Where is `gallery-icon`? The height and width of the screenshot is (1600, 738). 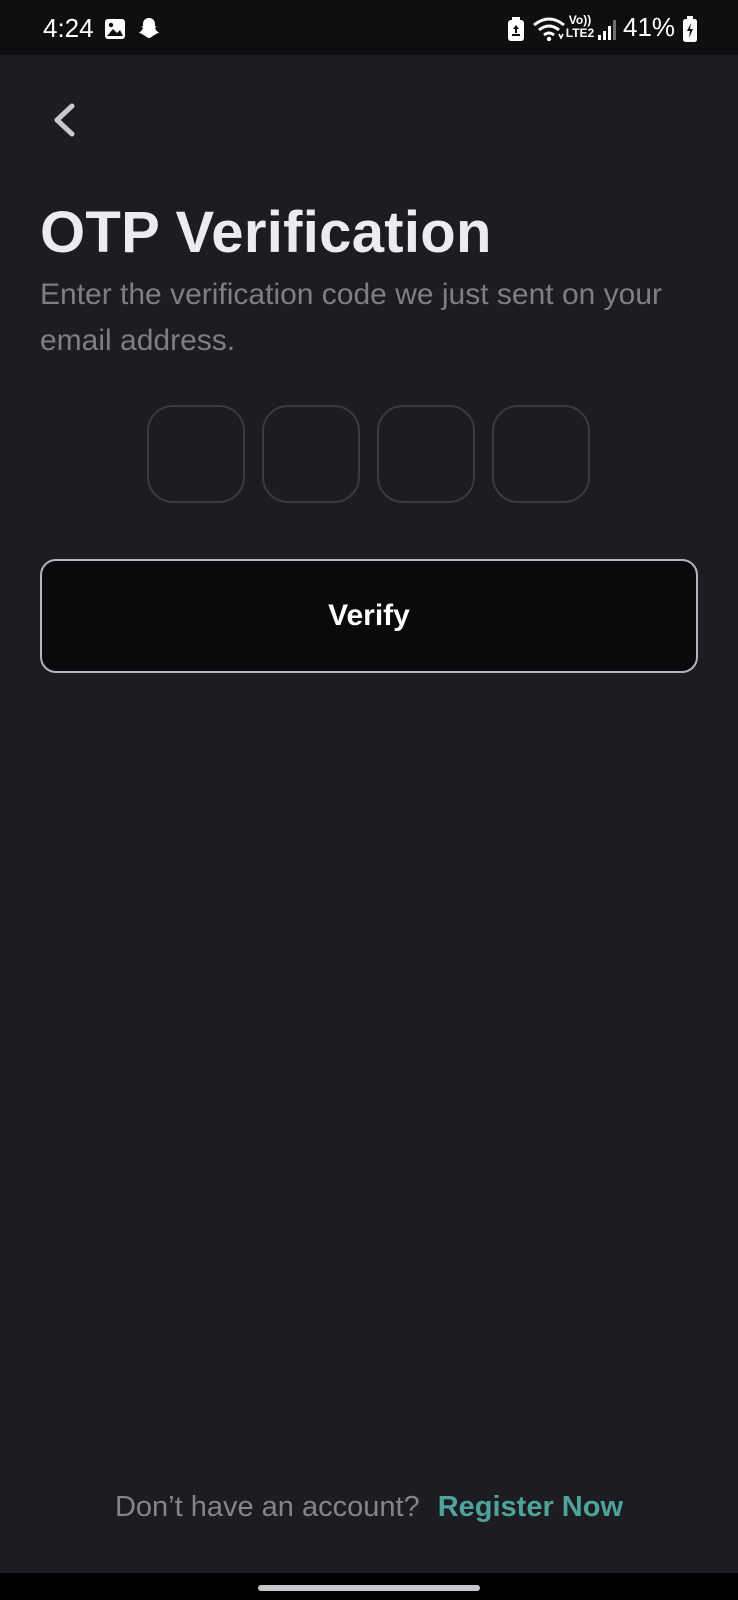
gallery-icon is located at coordinates (115, 29).